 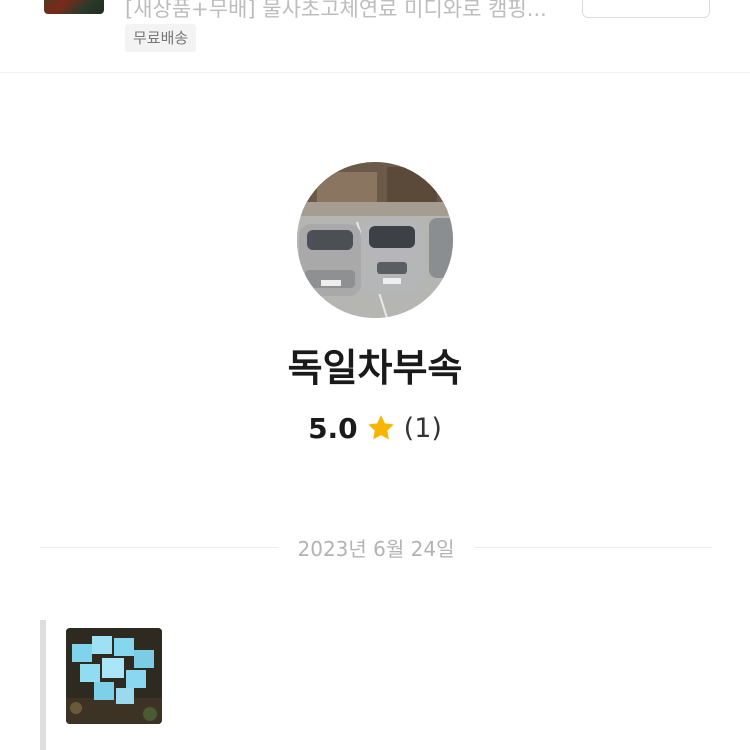 I want to click on review-photo, so click(x=114, y=676).